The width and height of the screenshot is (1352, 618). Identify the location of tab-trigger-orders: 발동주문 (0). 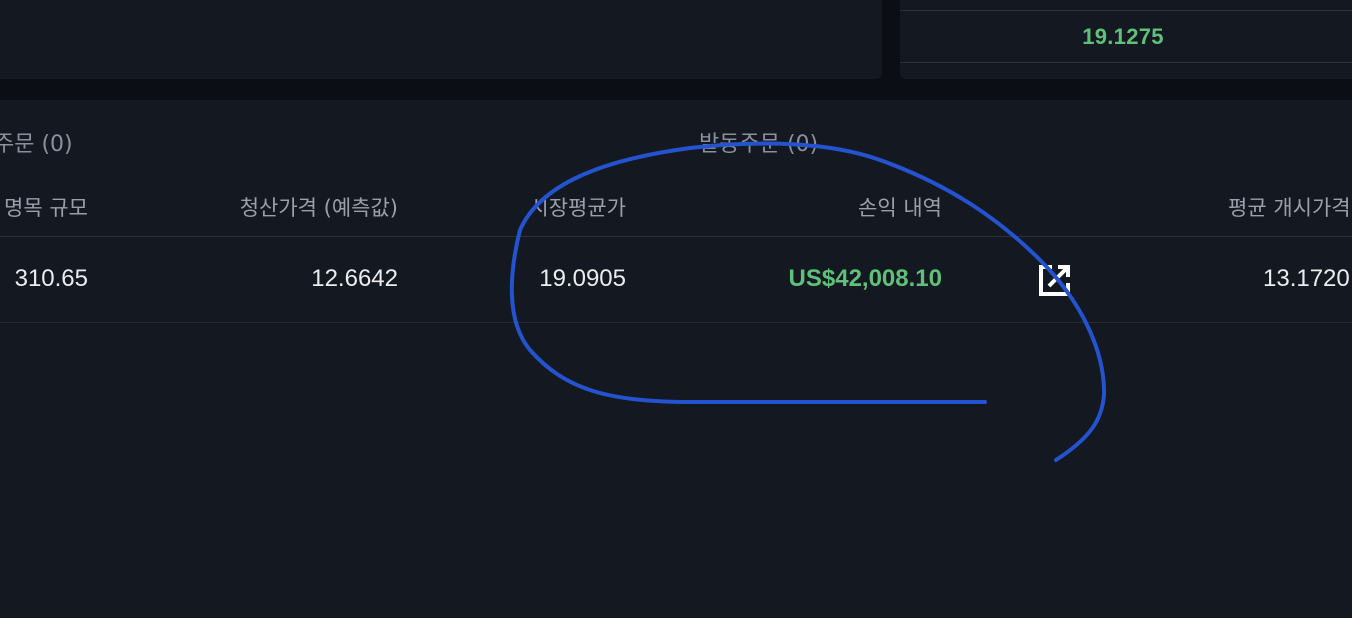
(758, 142).